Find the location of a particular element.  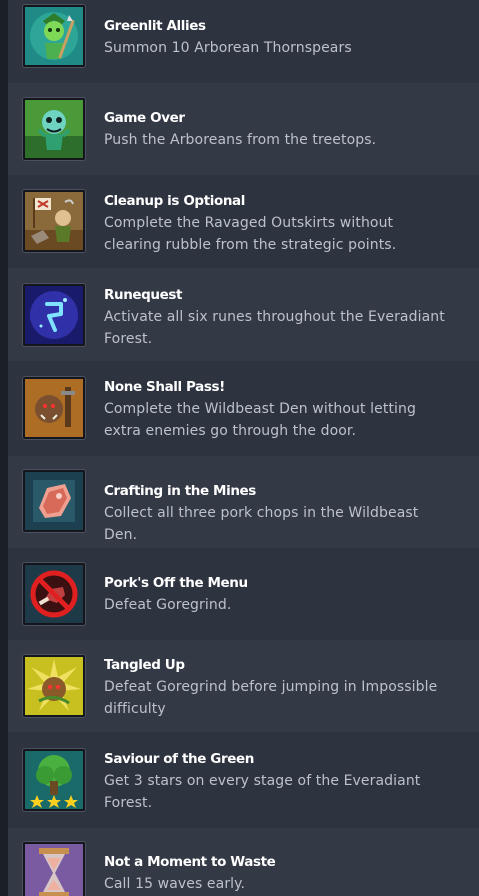

achievement-title: None Shall Pass! is located at coordinates (164, 387).